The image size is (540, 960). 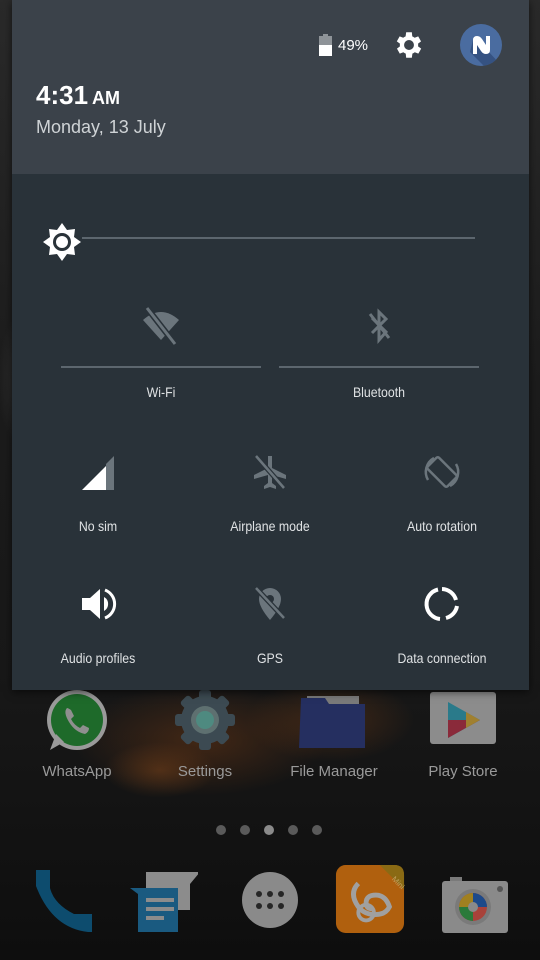 I want to click on clock-time: 4:31, so click(x=62, y=95).